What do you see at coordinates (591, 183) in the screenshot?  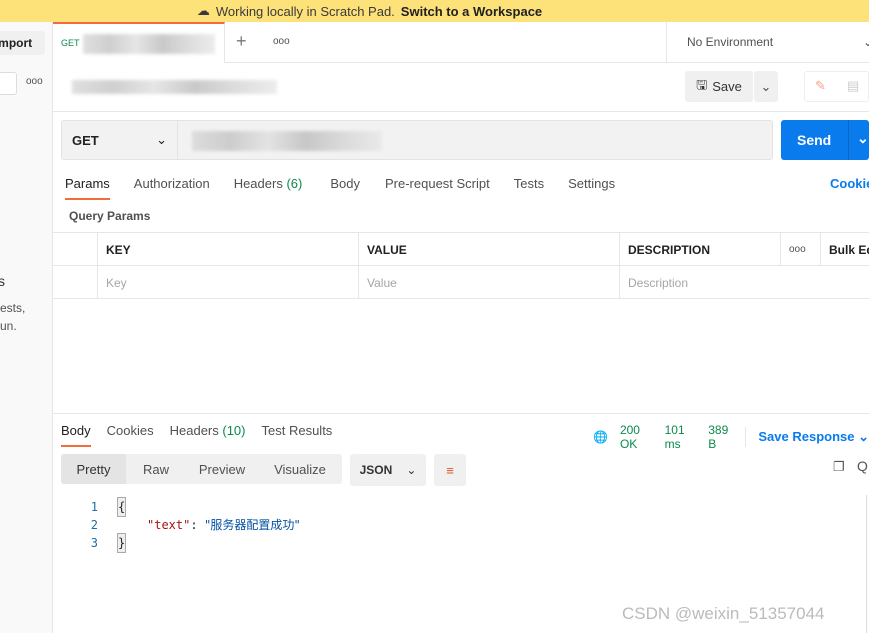 I see `tab-settings: Settings` at bounding box center [591, 183].